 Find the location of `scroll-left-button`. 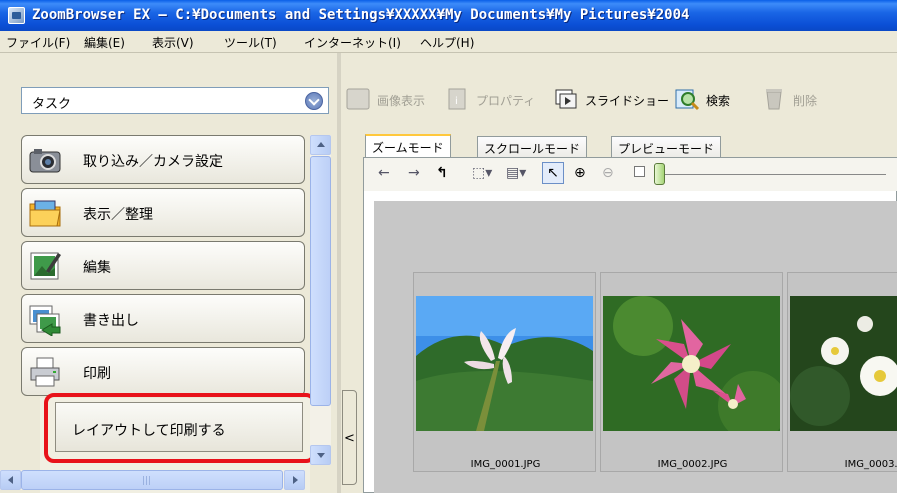

scroll-left-button is located at coordinates (10, 480).